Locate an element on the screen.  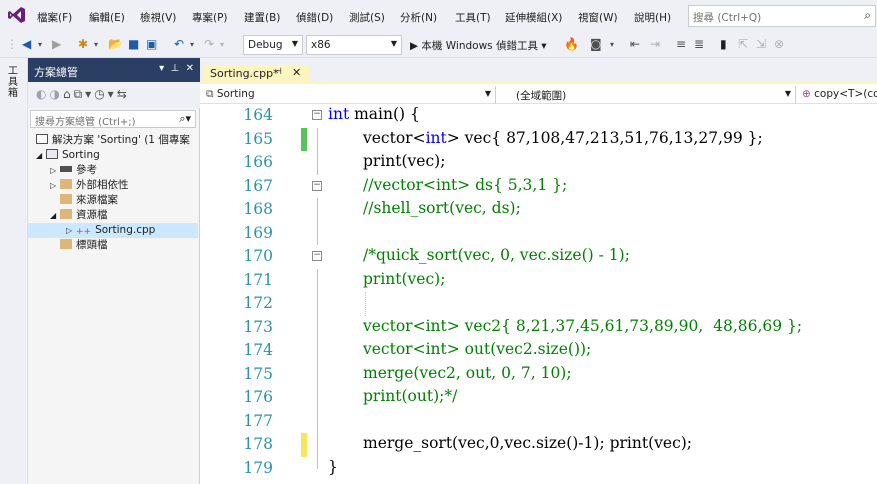
home-icon: ⌂ is located at coordinates (68, 94).